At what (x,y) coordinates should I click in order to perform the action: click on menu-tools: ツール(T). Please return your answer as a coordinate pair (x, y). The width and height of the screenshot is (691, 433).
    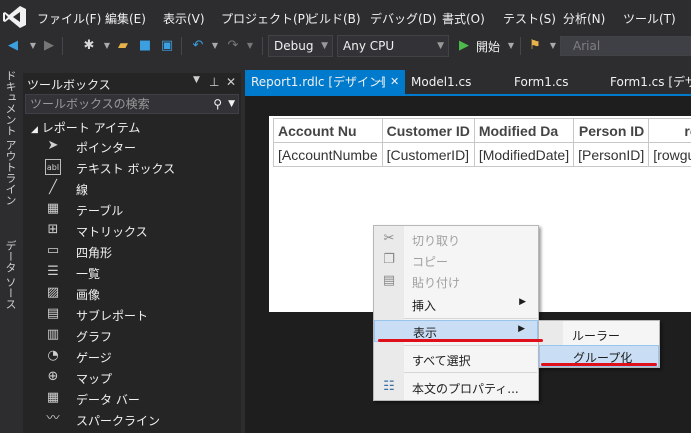
    Looking at the image, I should click on (649, 18).